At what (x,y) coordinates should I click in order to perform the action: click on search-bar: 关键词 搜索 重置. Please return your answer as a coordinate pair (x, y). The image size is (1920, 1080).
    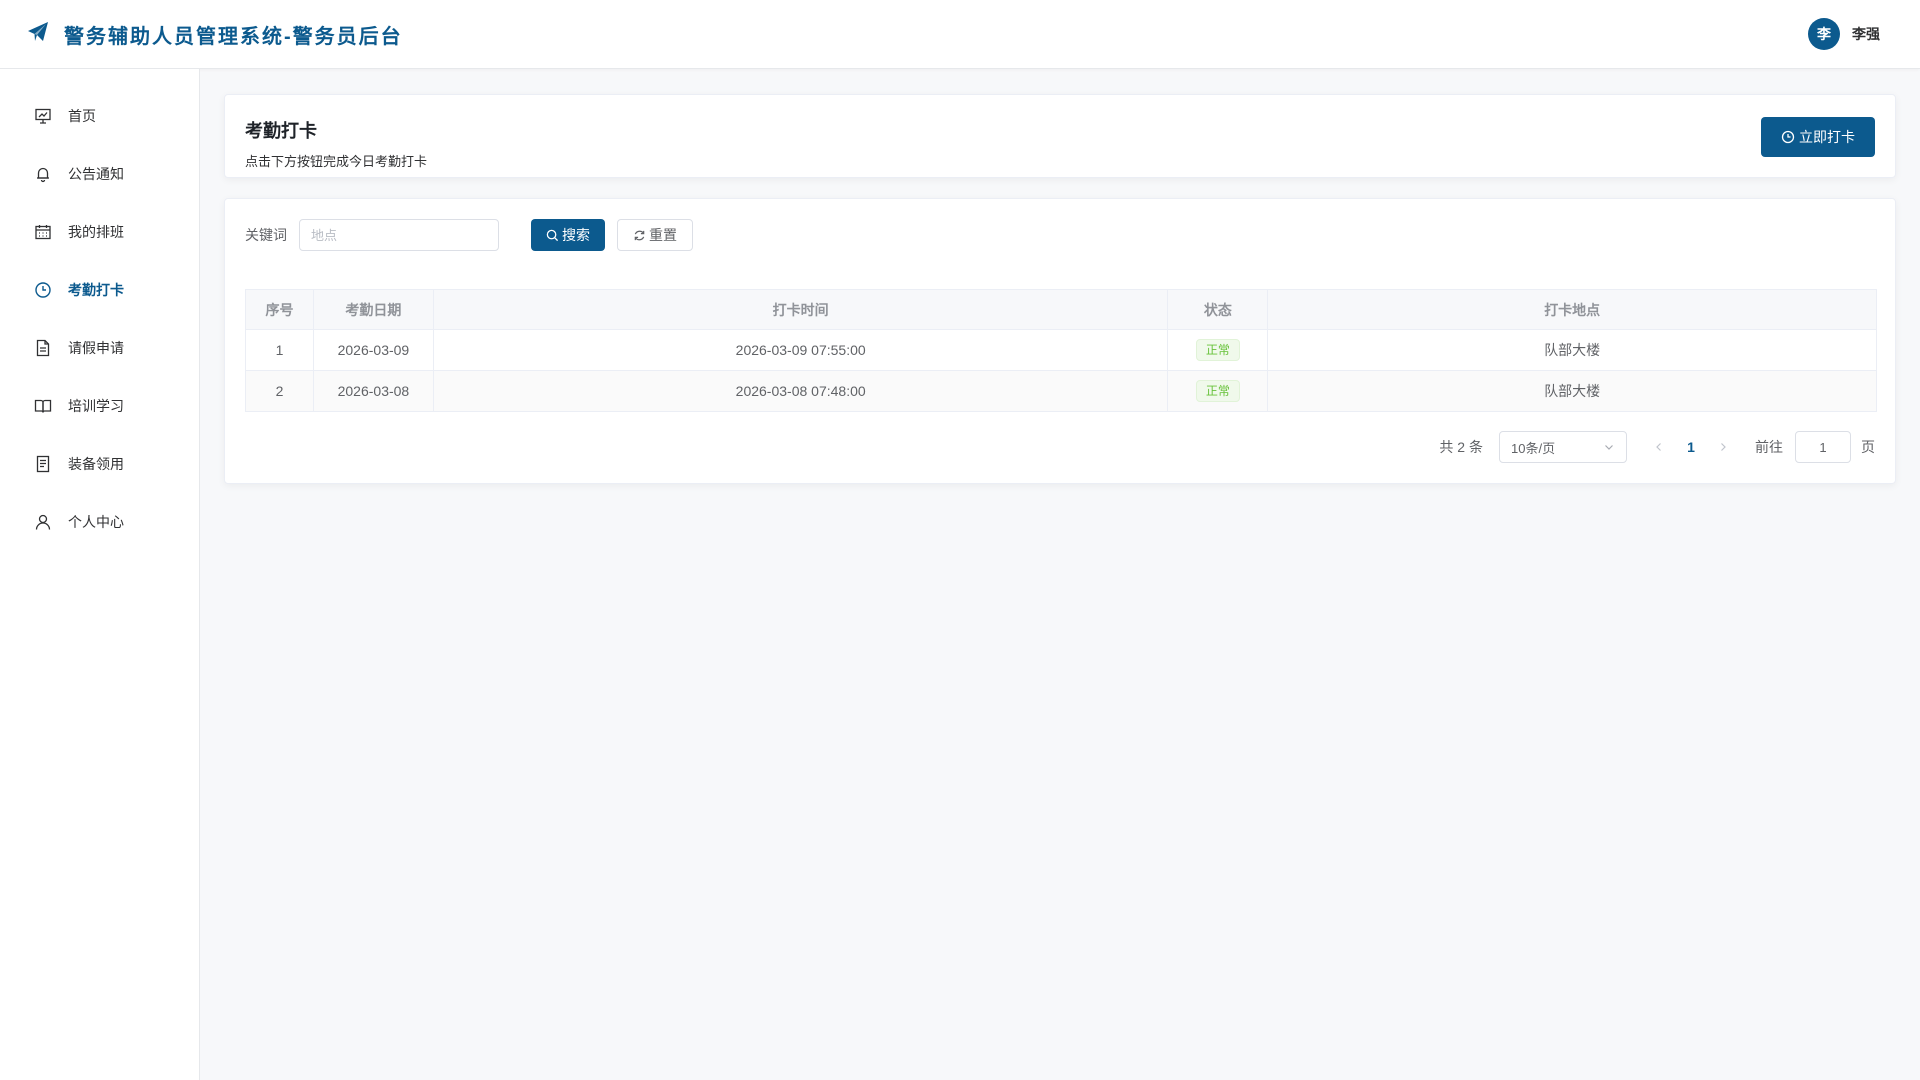
    Looking at the image, I should click on (1060, 235).